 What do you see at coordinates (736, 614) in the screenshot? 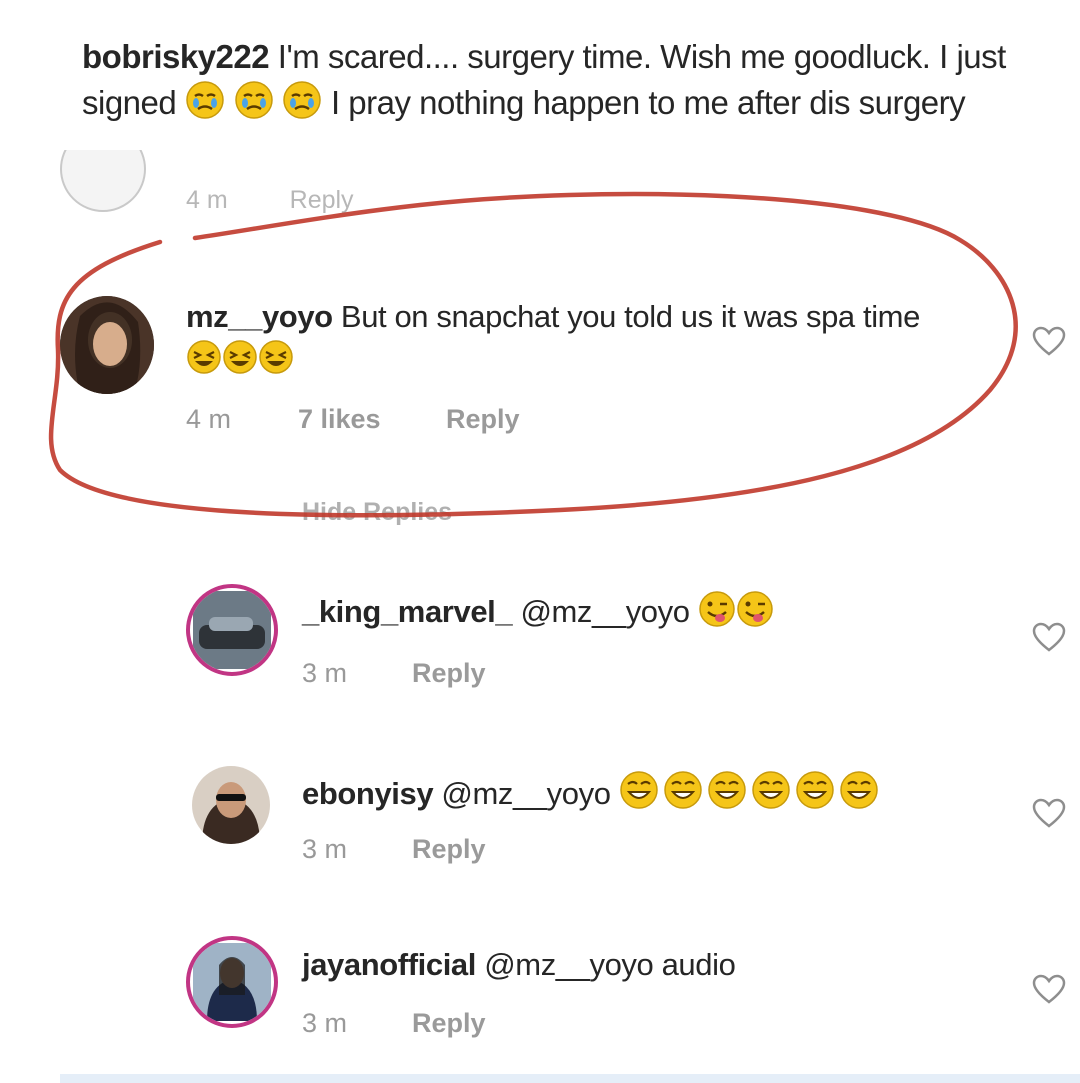
I see `winking-tongue-emoji-icon` at bounding box center [736, 614].